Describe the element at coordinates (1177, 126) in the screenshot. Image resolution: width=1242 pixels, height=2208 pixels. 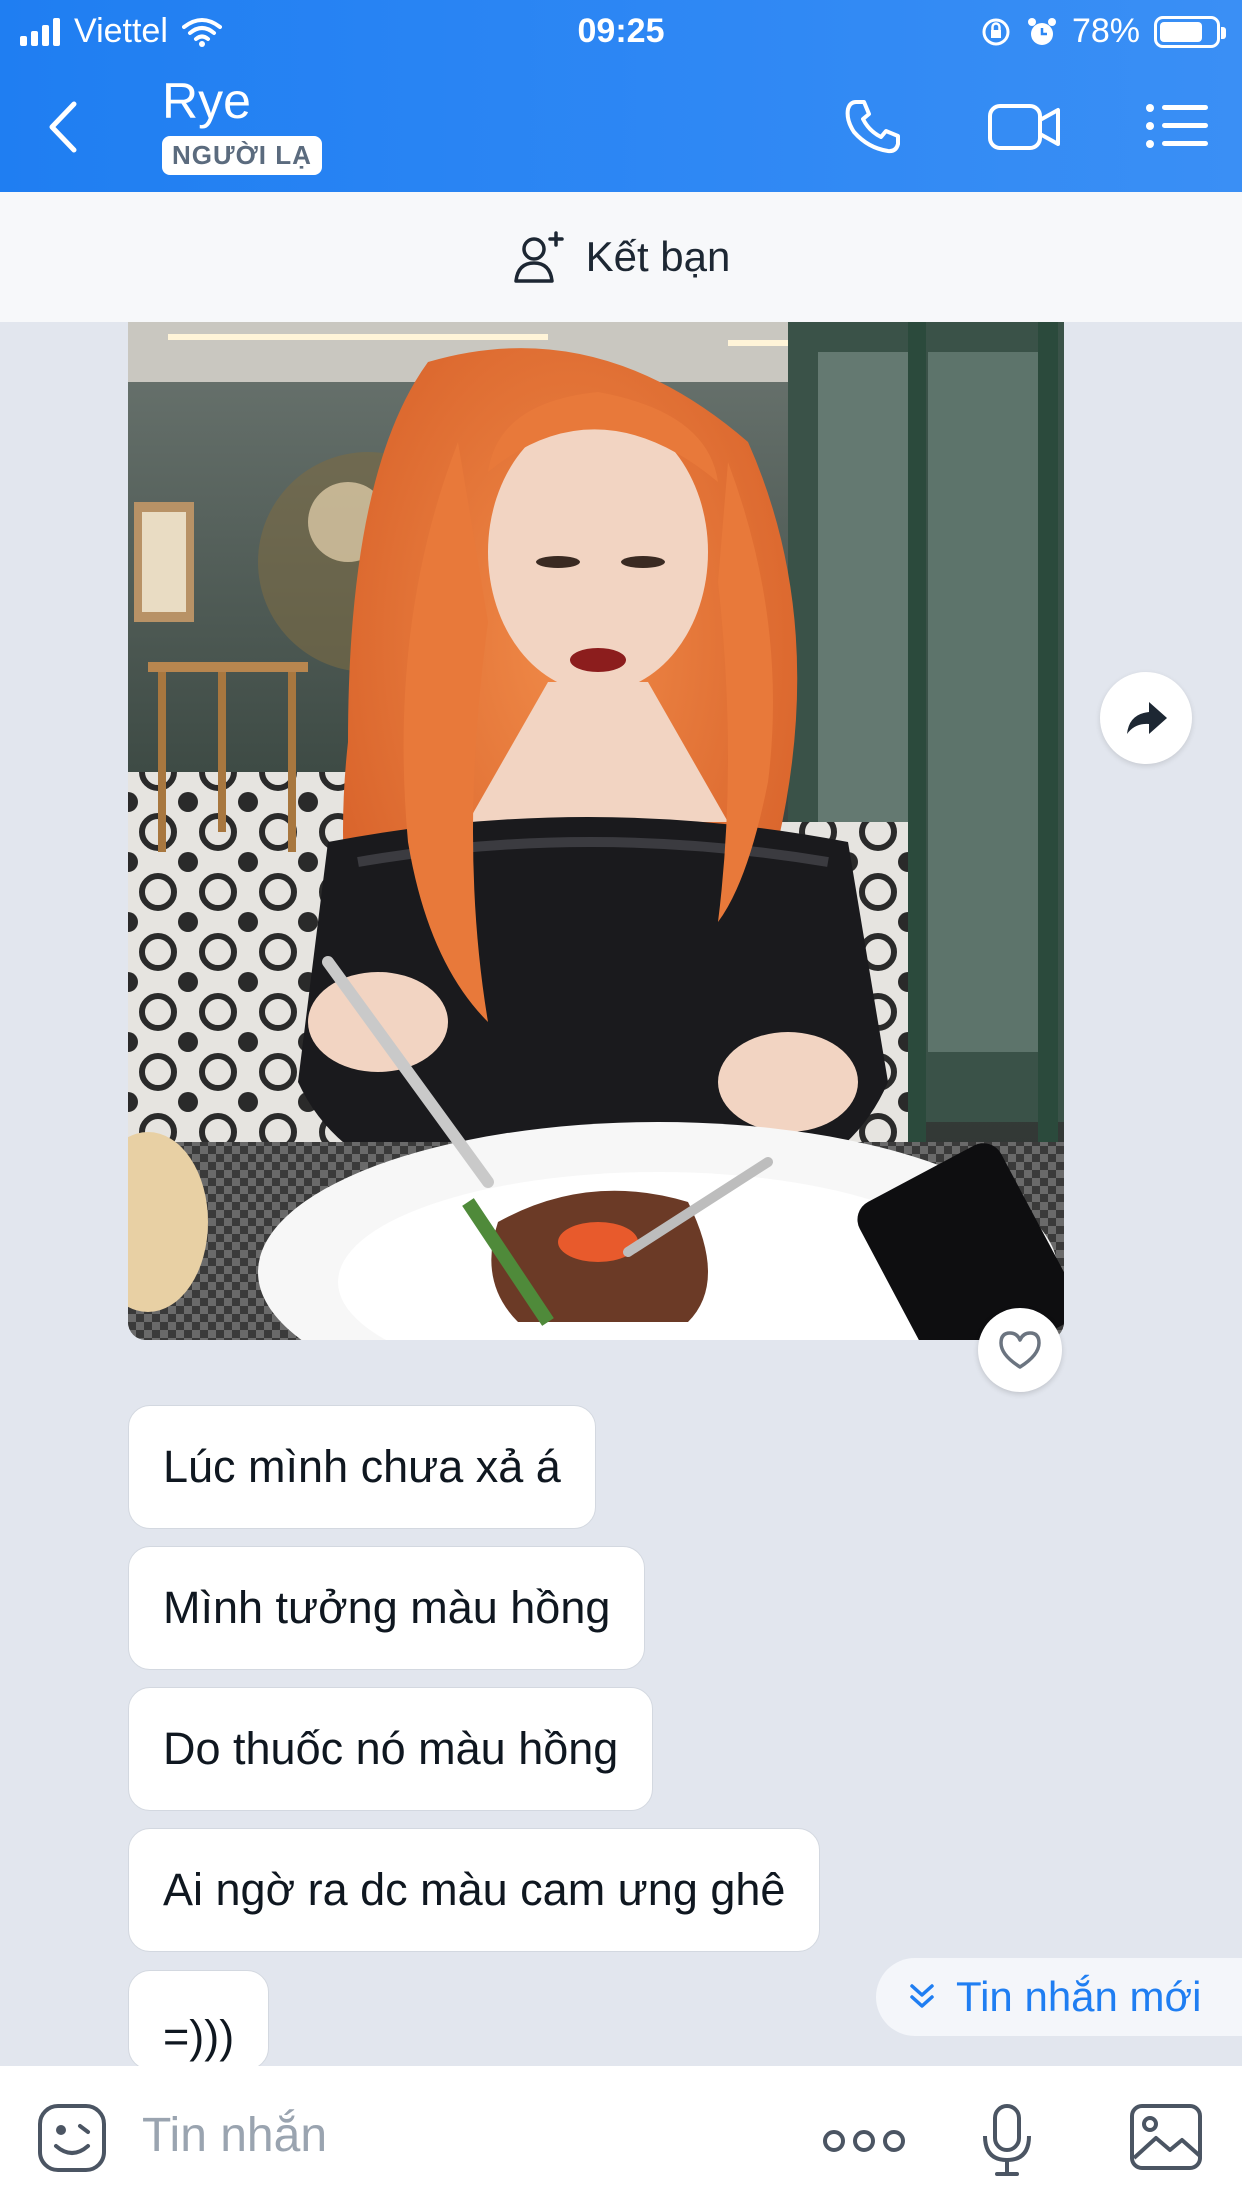
I see `menu-list-icon` at that location.